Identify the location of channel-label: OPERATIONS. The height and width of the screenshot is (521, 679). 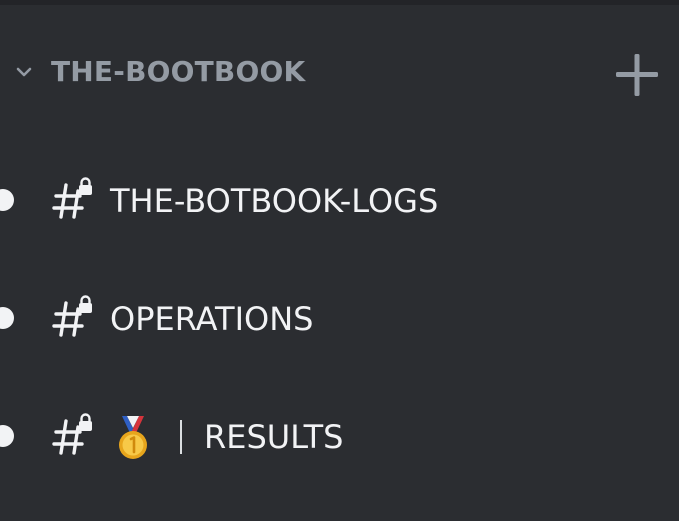
(211, 319).